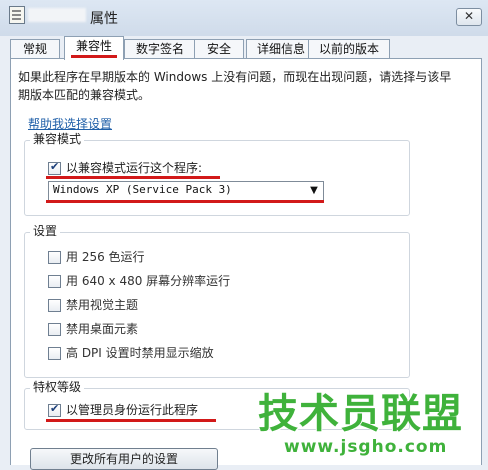 This screenshot has height=470, width=488. Describe the element at coordinates (281, 49) in the screenshot. I see `tab-details: 详细信息` at that location.